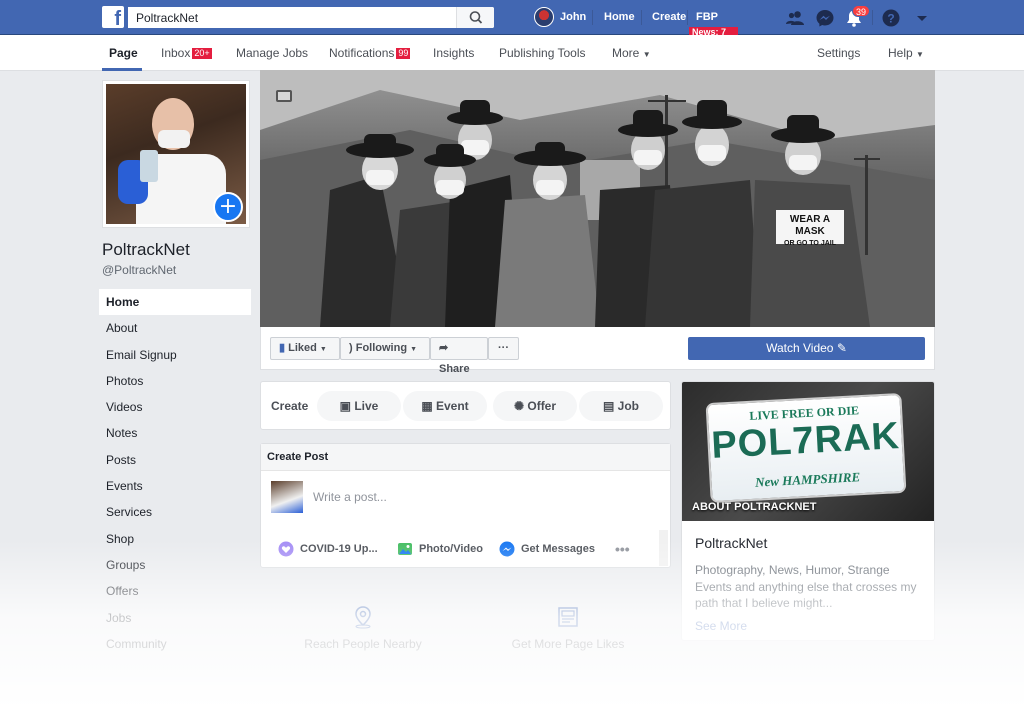  Describe the element at coordinates (838, 53) in the screenshot. I see `tab-settings: Settings` at that location.